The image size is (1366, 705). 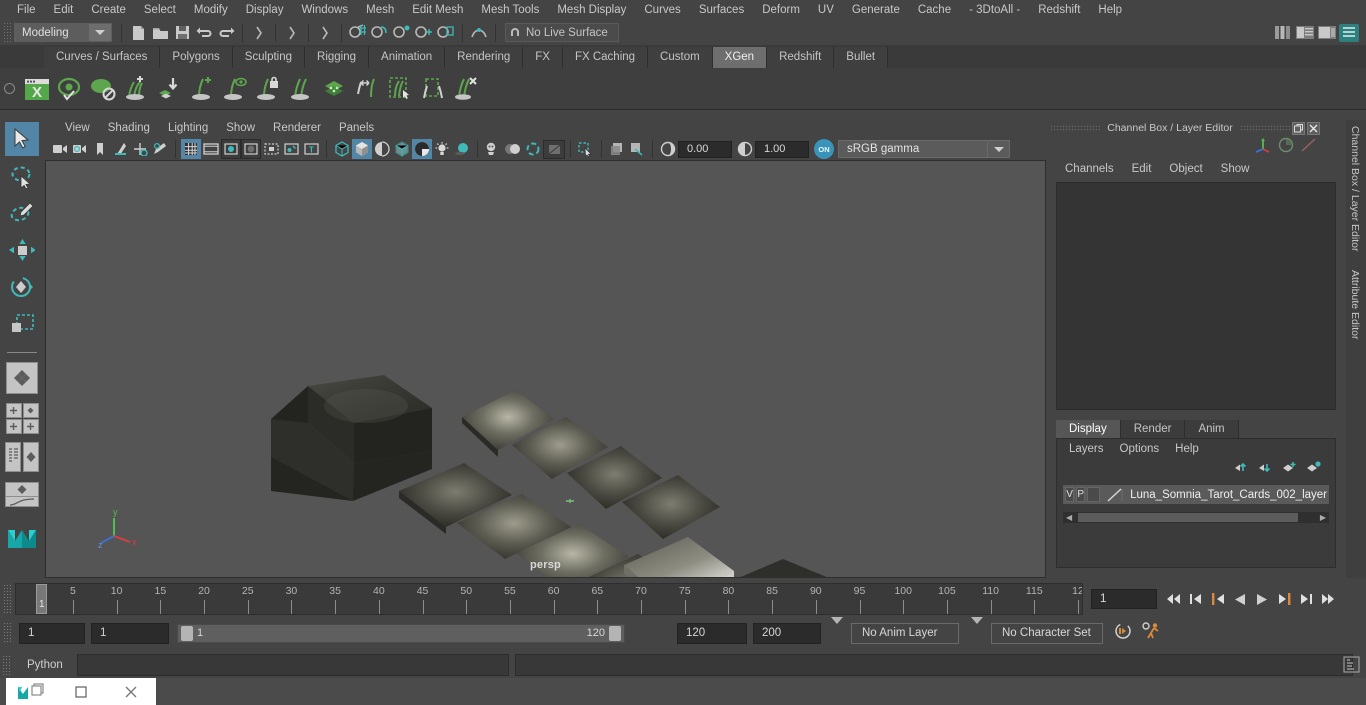 I want to click on select-by-component-icon, so click(x=325, y=33).